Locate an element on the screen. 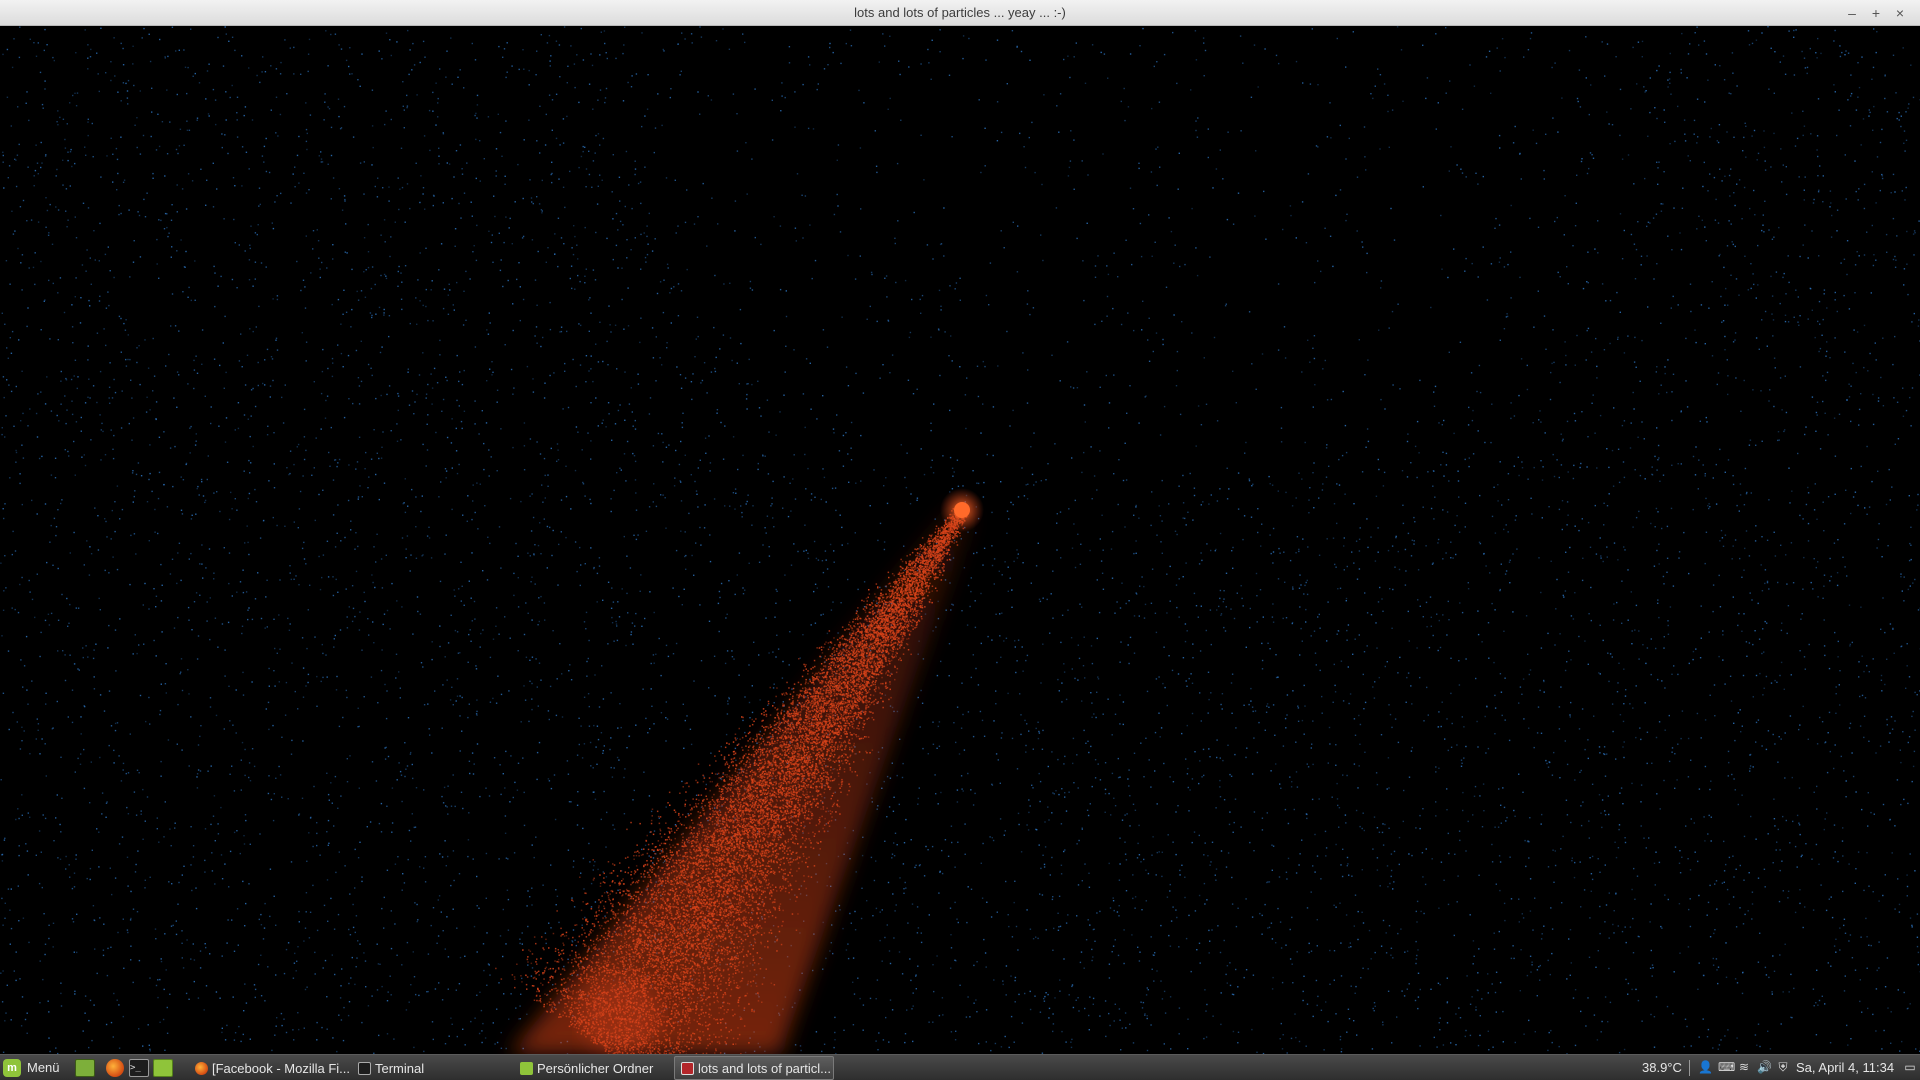 This screenshot has height=1080, width=1920. firefox-launcher-icon is located at coordinates (115, 1068).